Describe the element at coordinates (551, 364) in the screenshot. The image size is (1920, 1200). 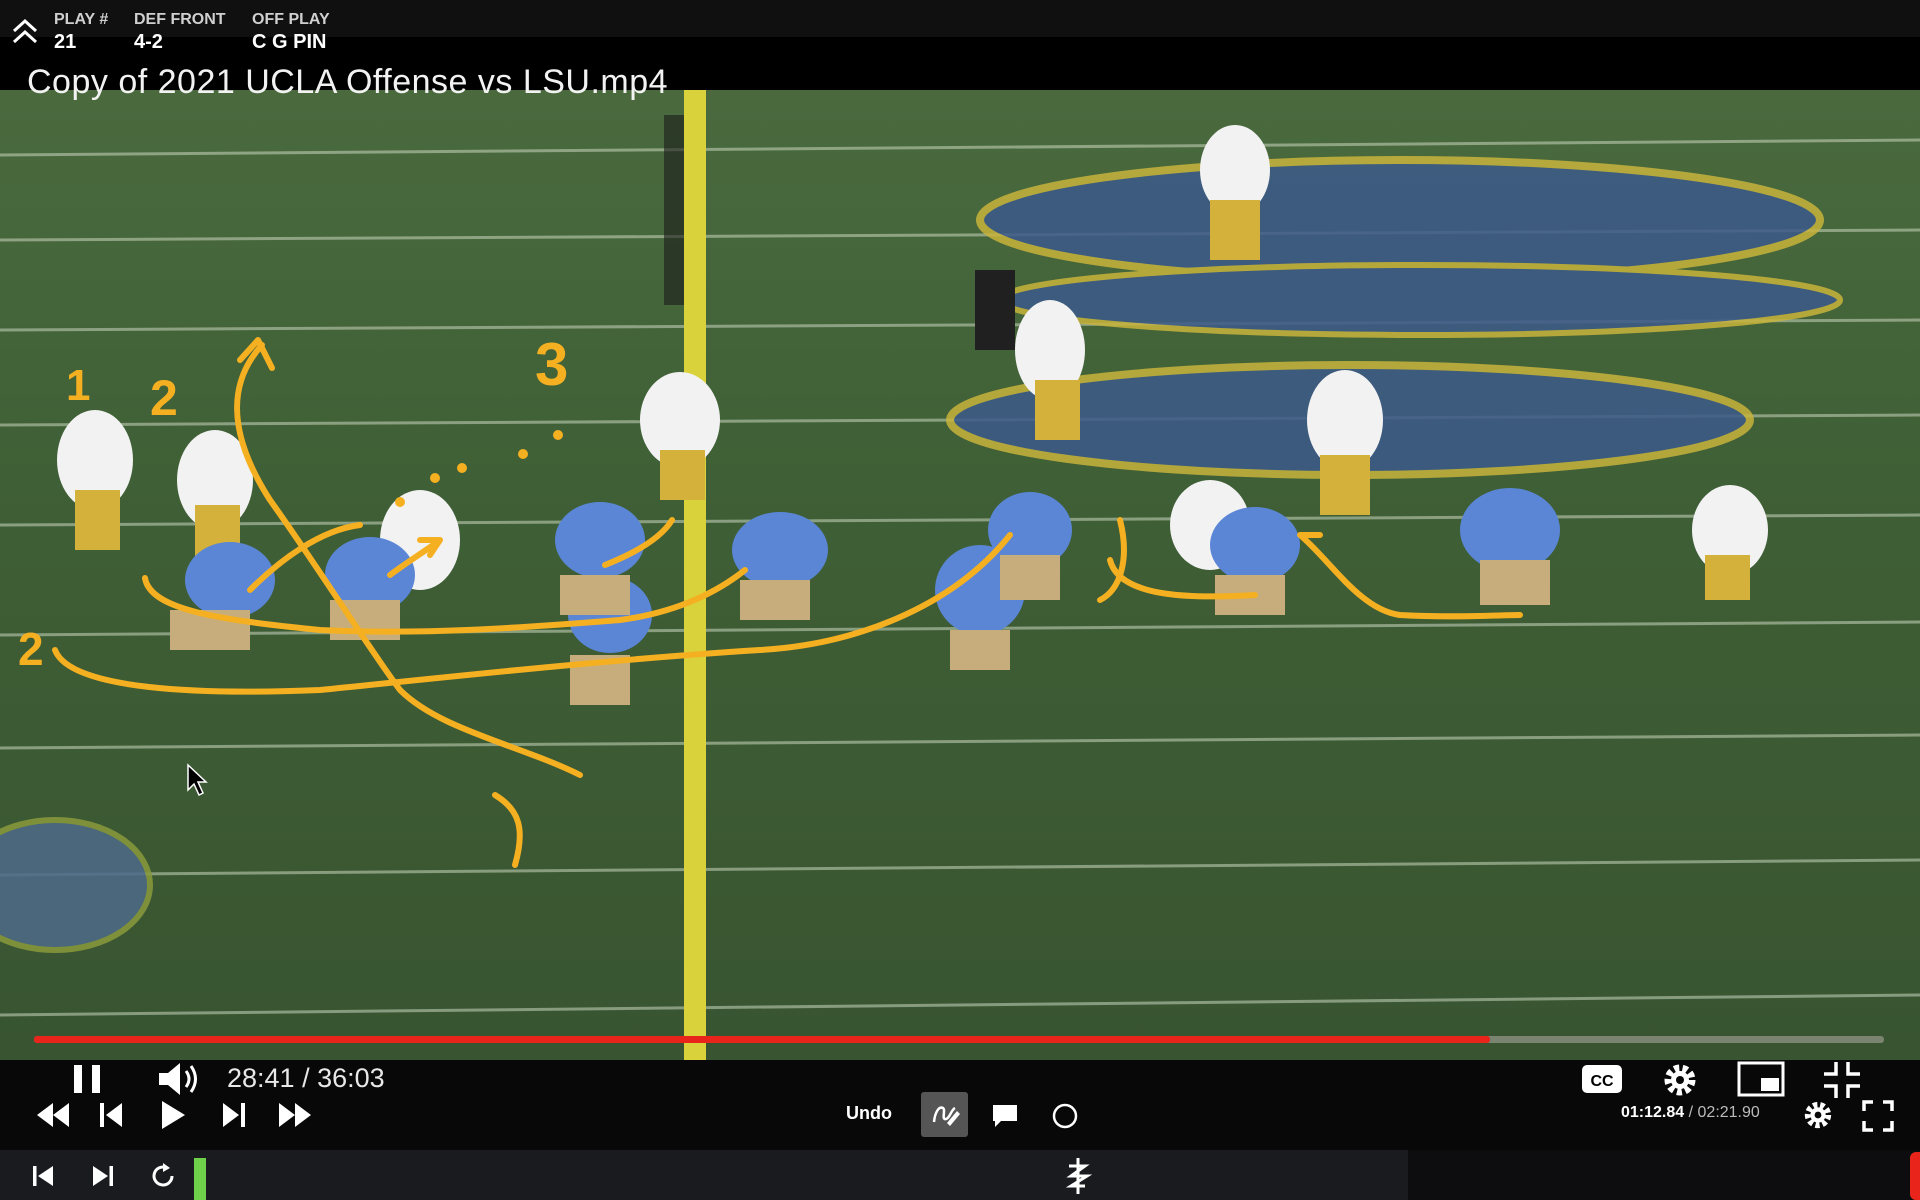
I see `annotation-number-3: 3` at that location.